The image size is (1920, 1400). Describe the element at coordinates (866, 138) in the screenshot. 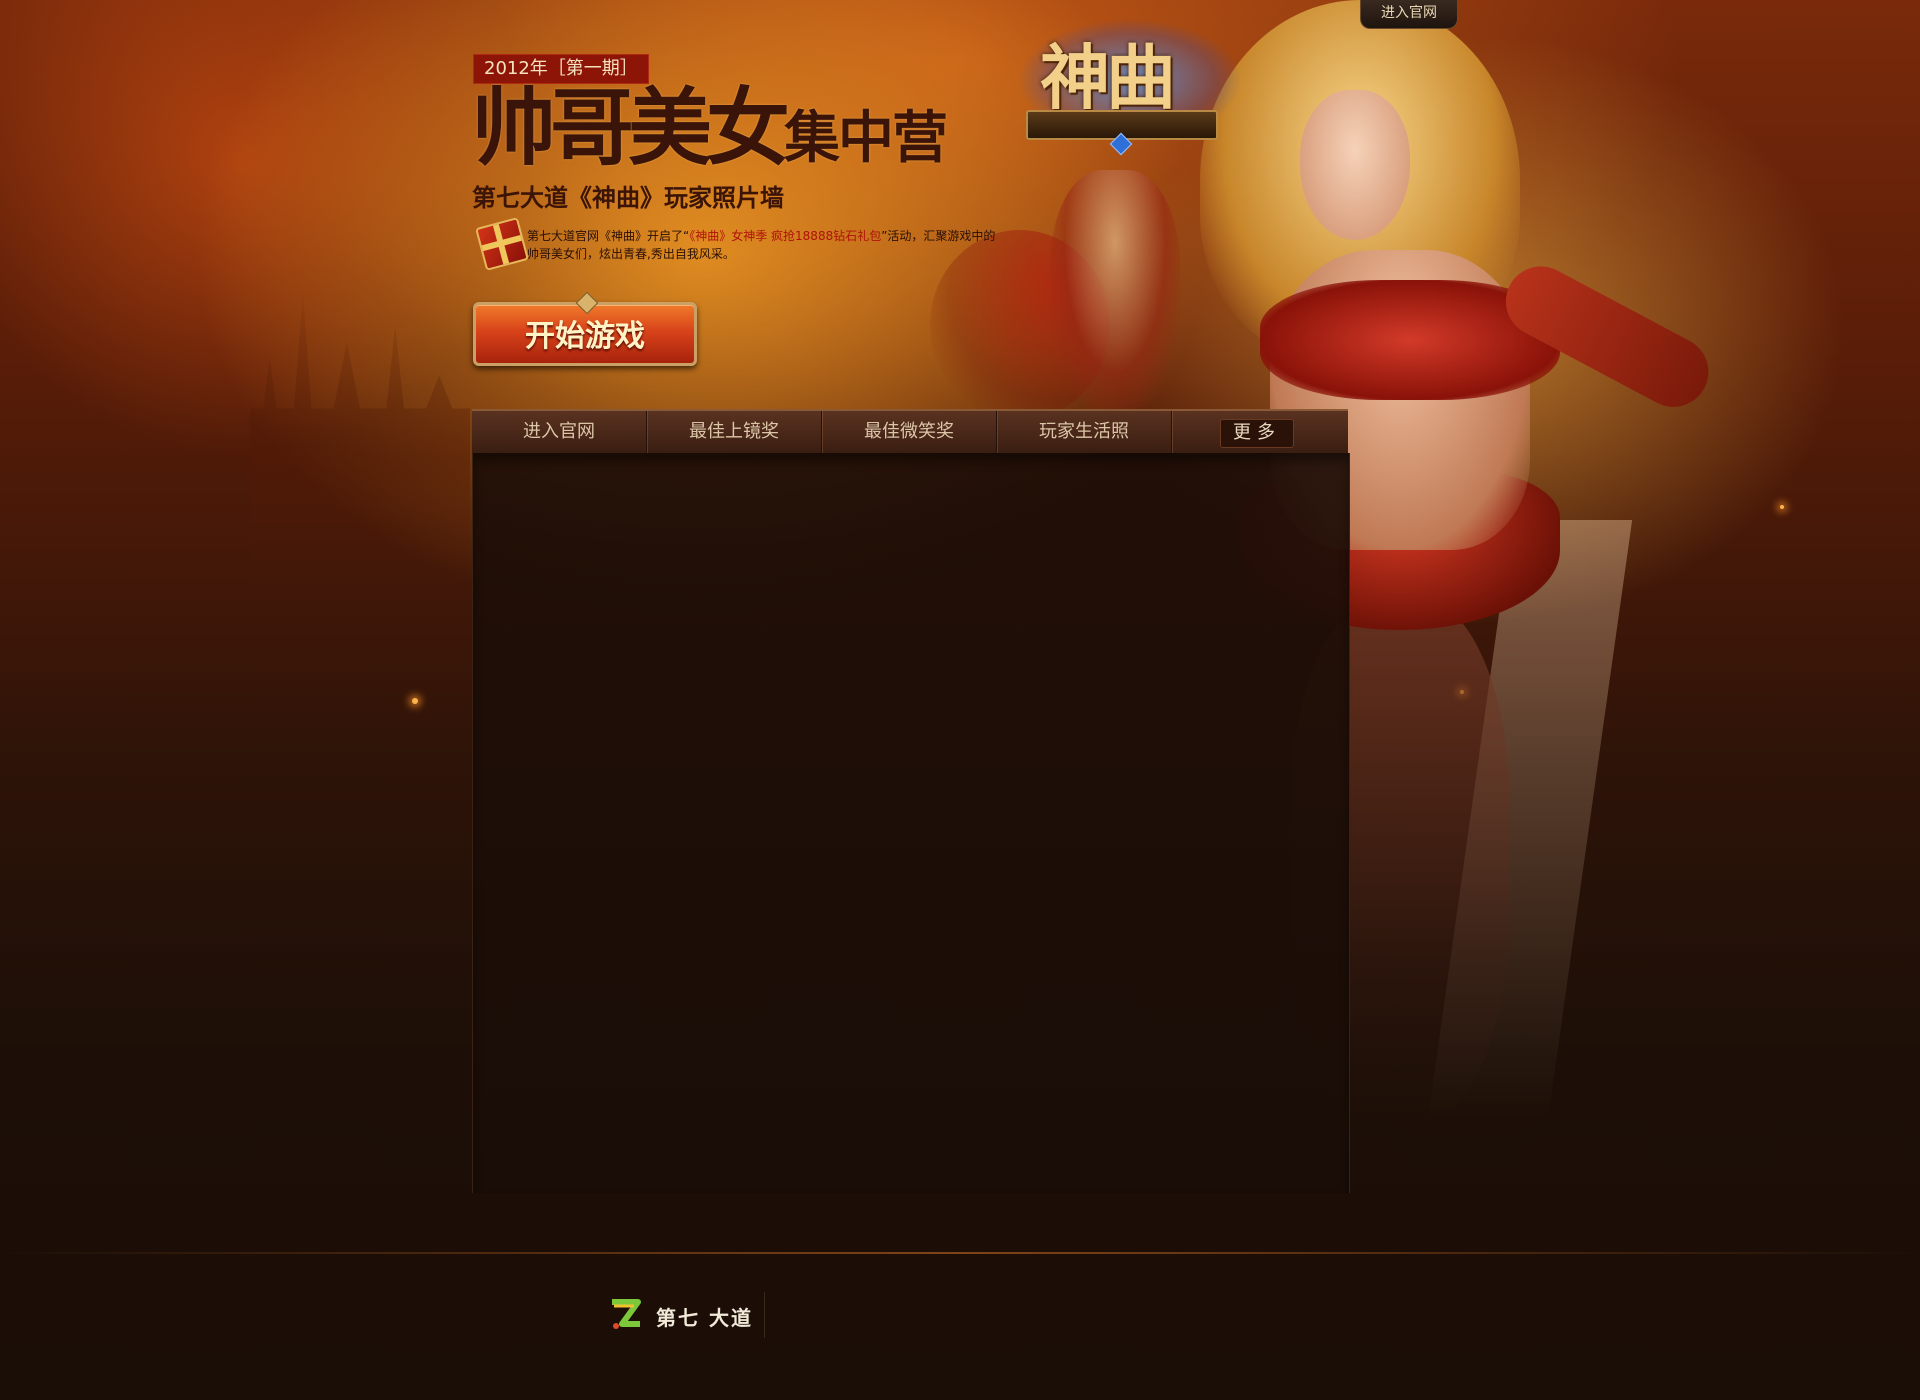

I see `title-small: 集中营` at that location.